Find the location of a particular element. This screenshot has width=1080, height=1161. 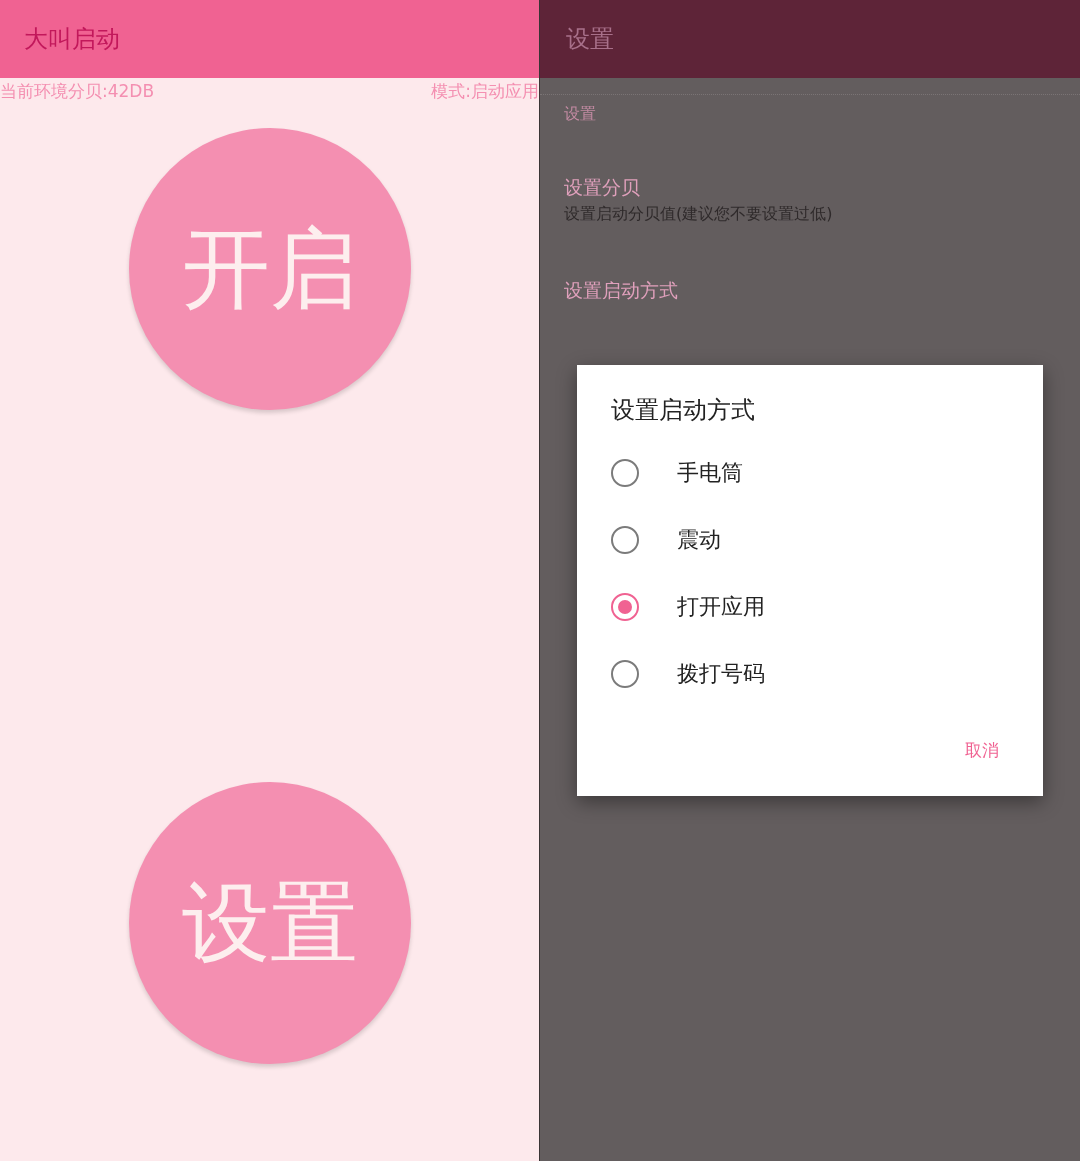

radio-option: 拨打号码 is located at coordinates (711, 673).